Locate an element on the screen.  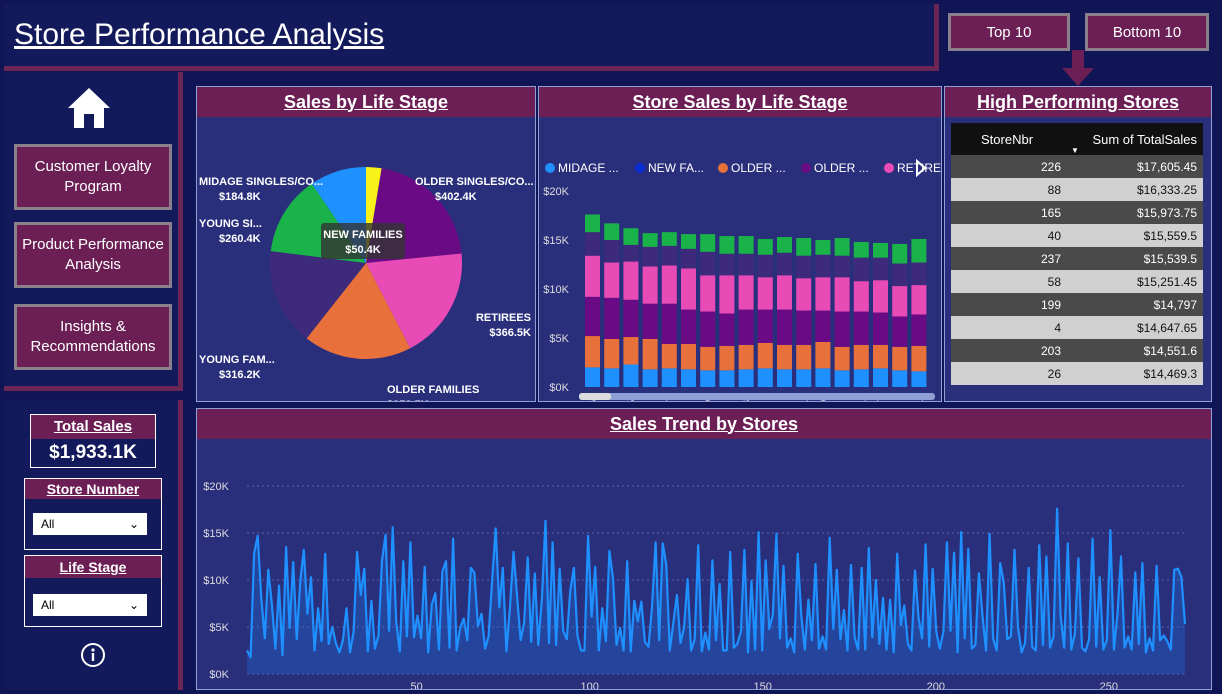
table-row: 199 $14,797 is located at coordinates (1077, 304).